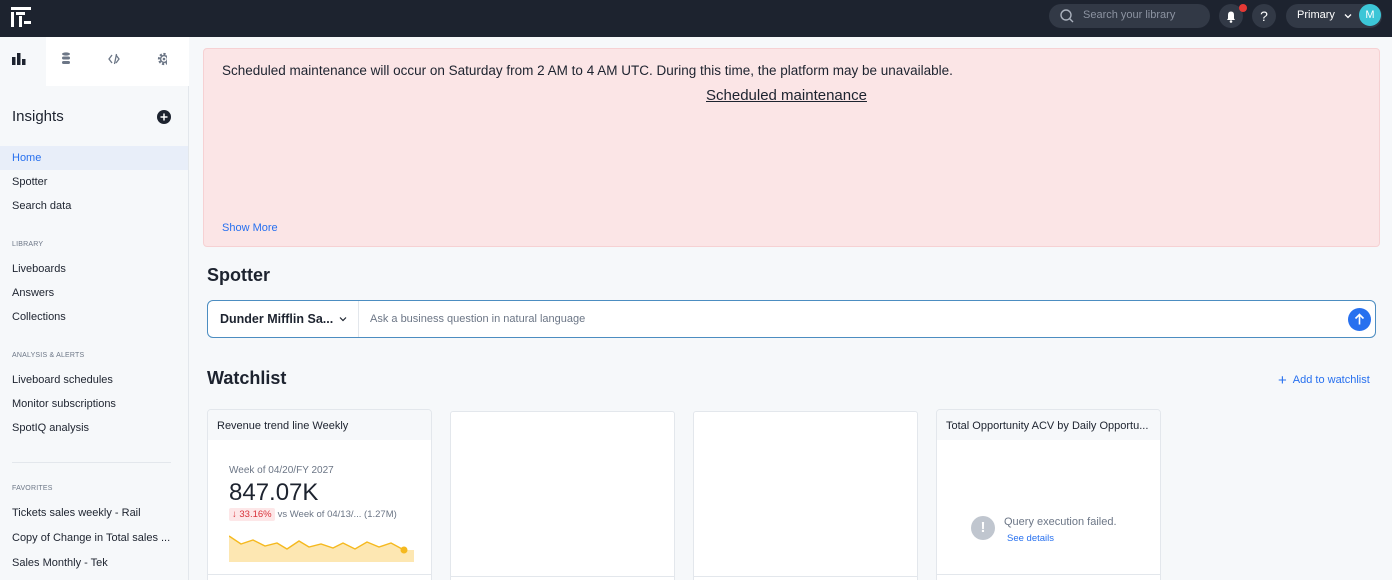  What do you see at coordinates (1331, 380) in the screenshot?
I see `add-to-watchlist-label: Add to watchlist` at bounding box center [1331, 380].